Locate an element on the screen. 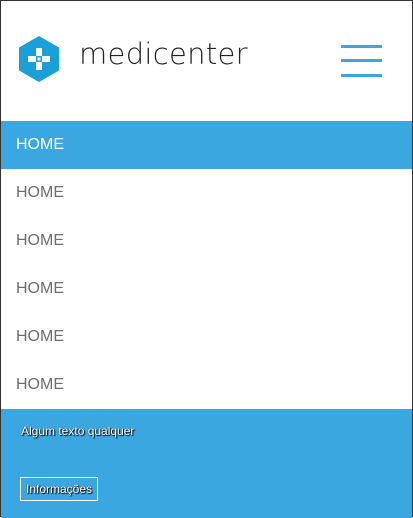 This screenshot has width=413, height=518. nav-item-home-active: HOME is located at coordinates (206, 145).